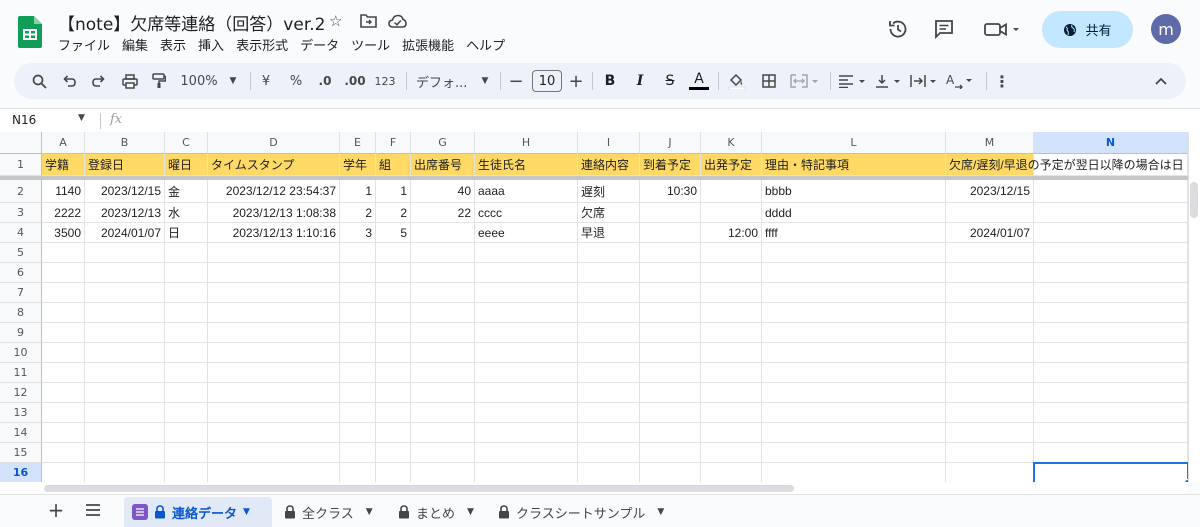 The image size is (1200, 527). What do you see at coordinates (670, 165) in the screenshot?
I see `header-cell: 到着予定` at bounding box center [670, 165].